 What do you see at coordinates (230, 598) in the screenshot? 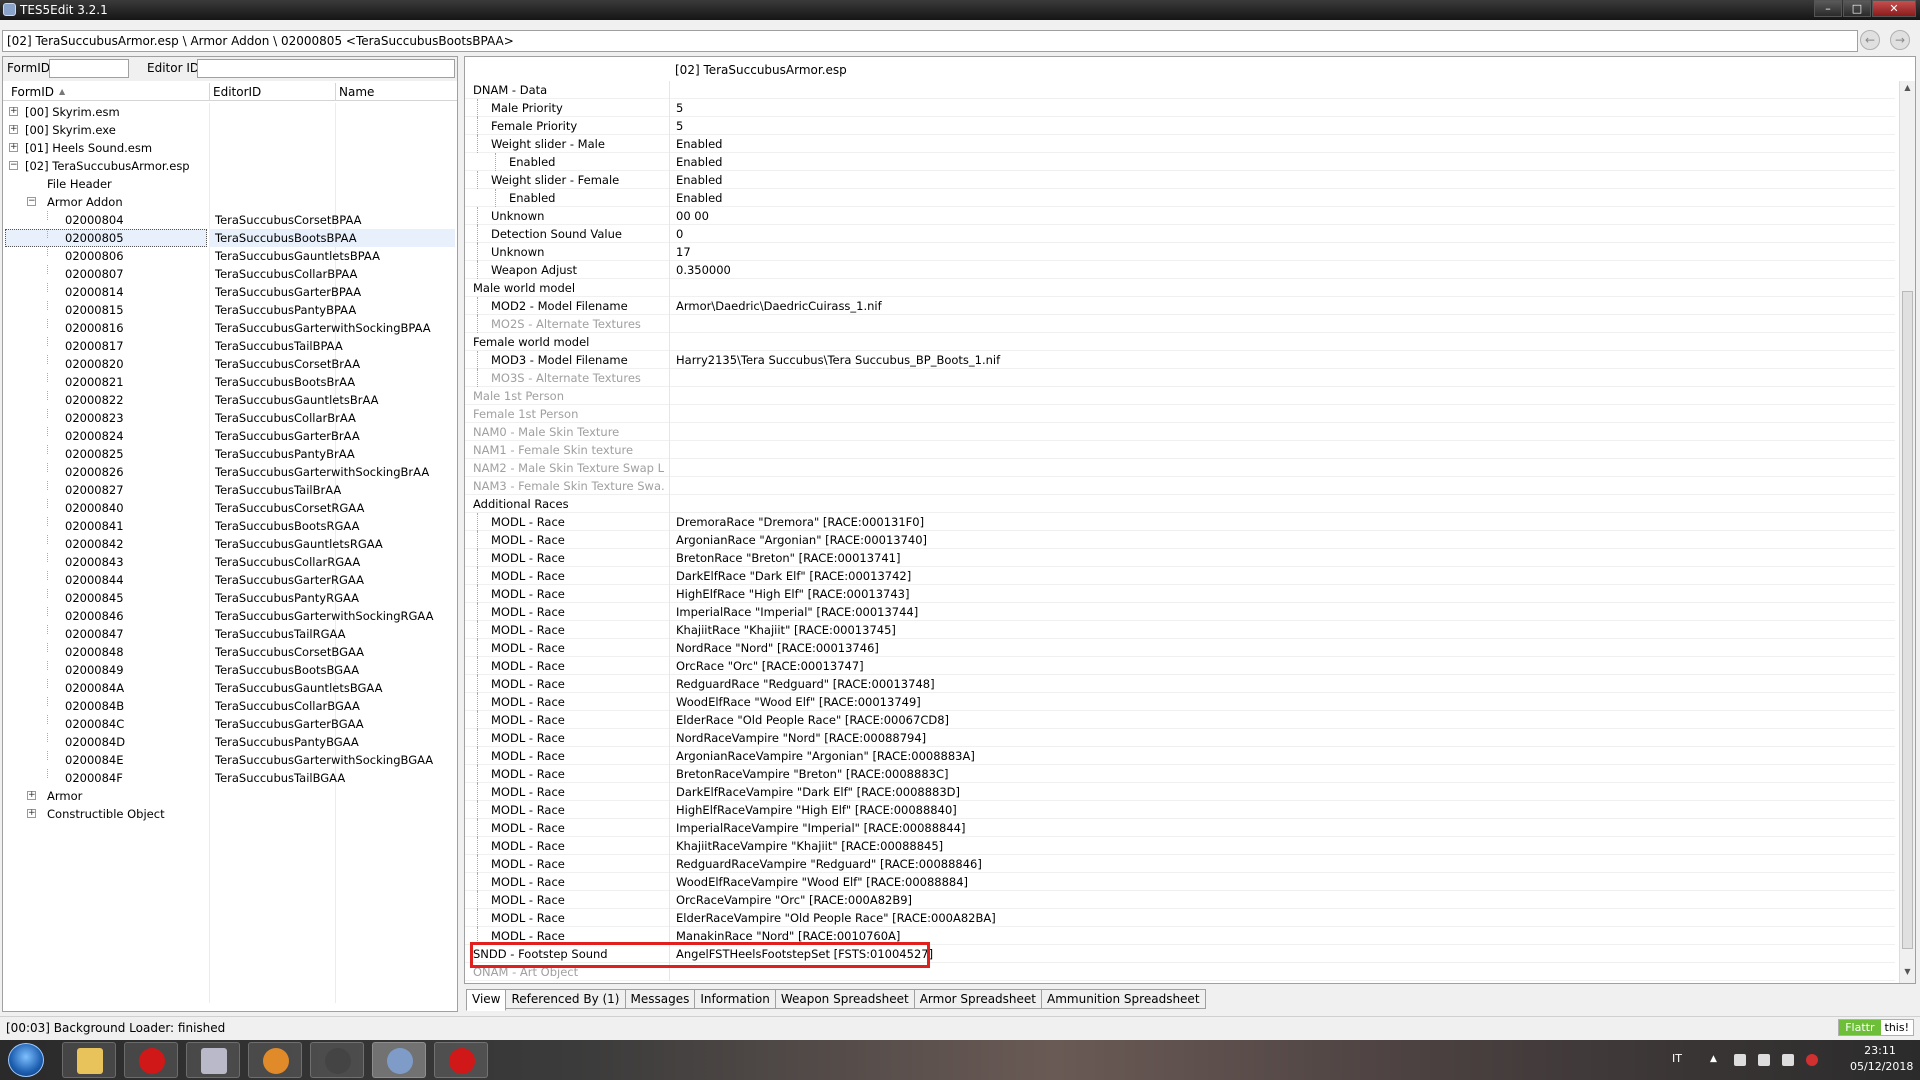
I see `tree-record-row: 02000845 TeraSuccubusPantyRGAA` at bounding box center [230, 598].